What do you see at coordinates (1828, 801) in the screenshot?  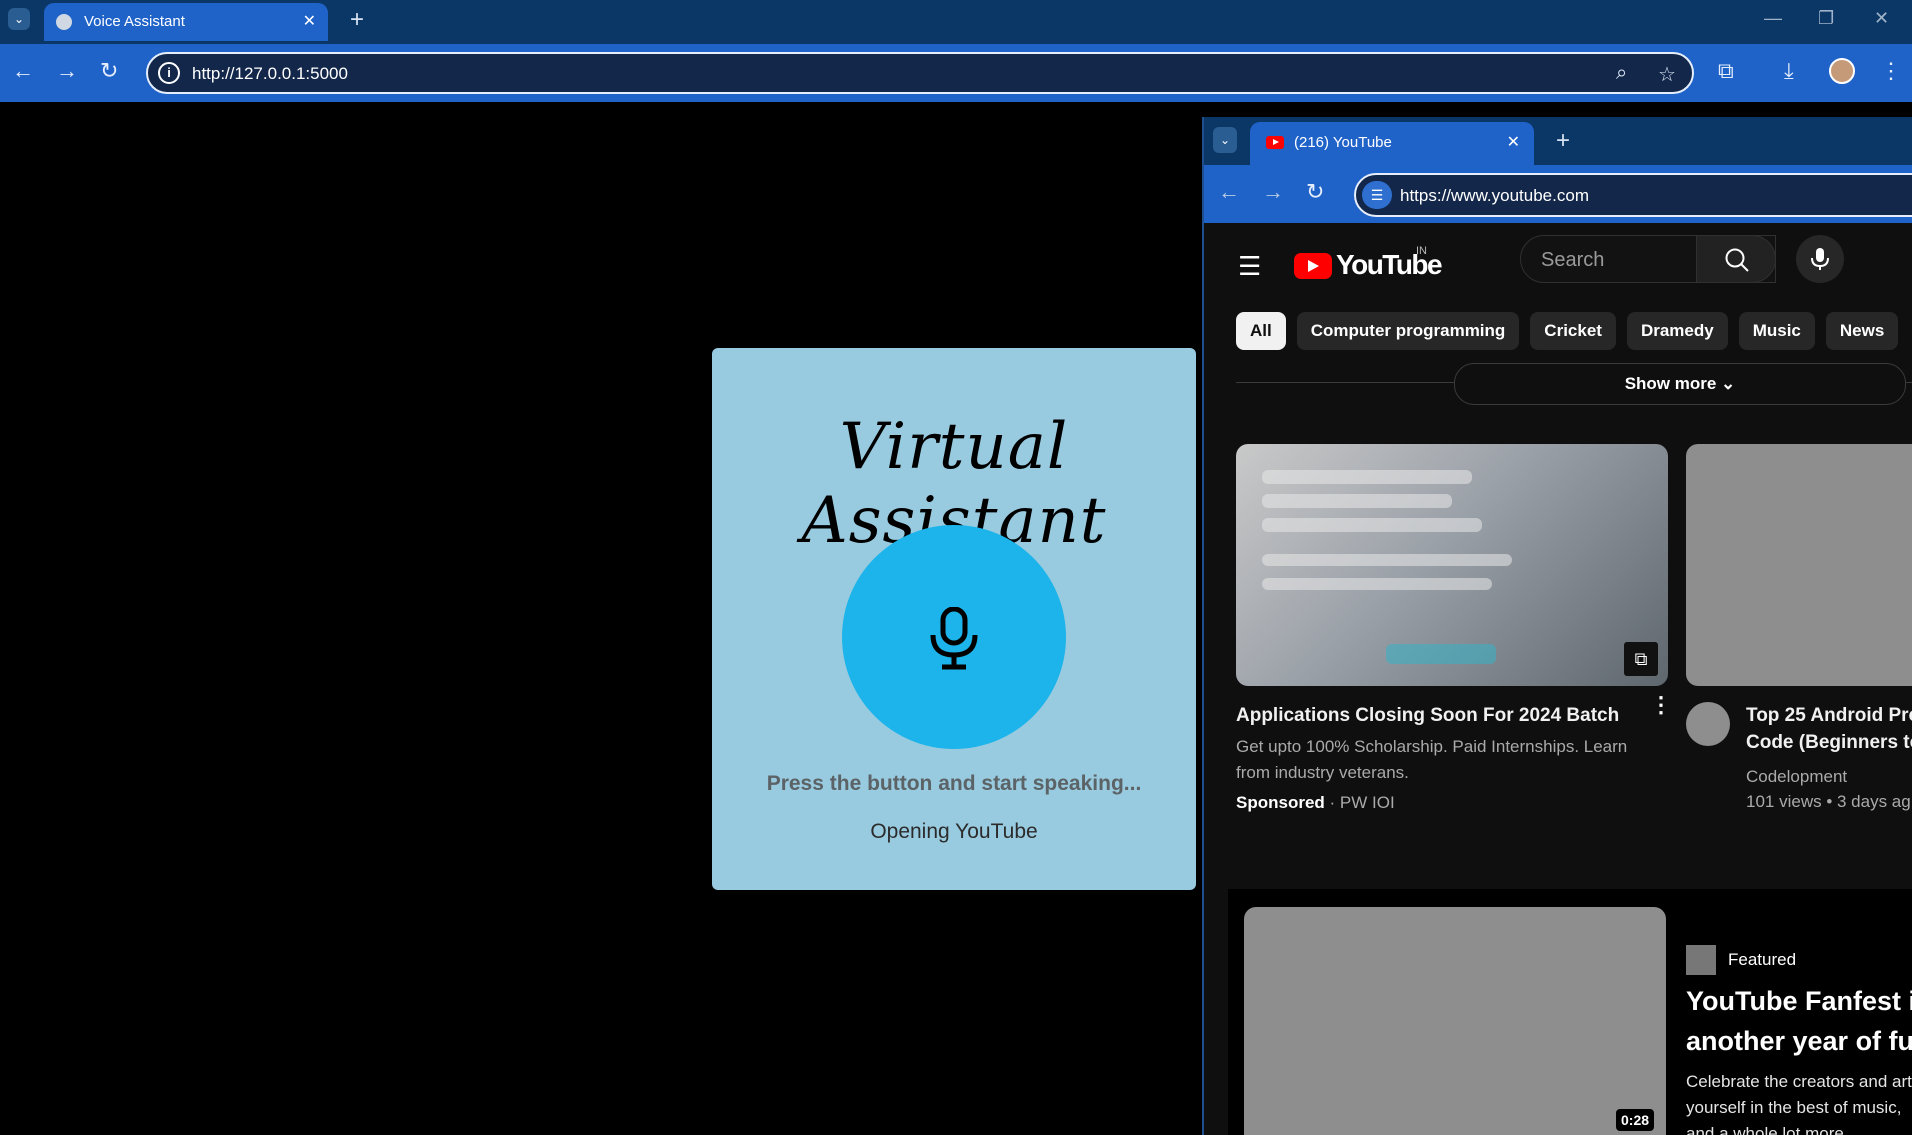 I see `video-meta: 101 views • 3 days ag` at bounding box center [1828, 801].